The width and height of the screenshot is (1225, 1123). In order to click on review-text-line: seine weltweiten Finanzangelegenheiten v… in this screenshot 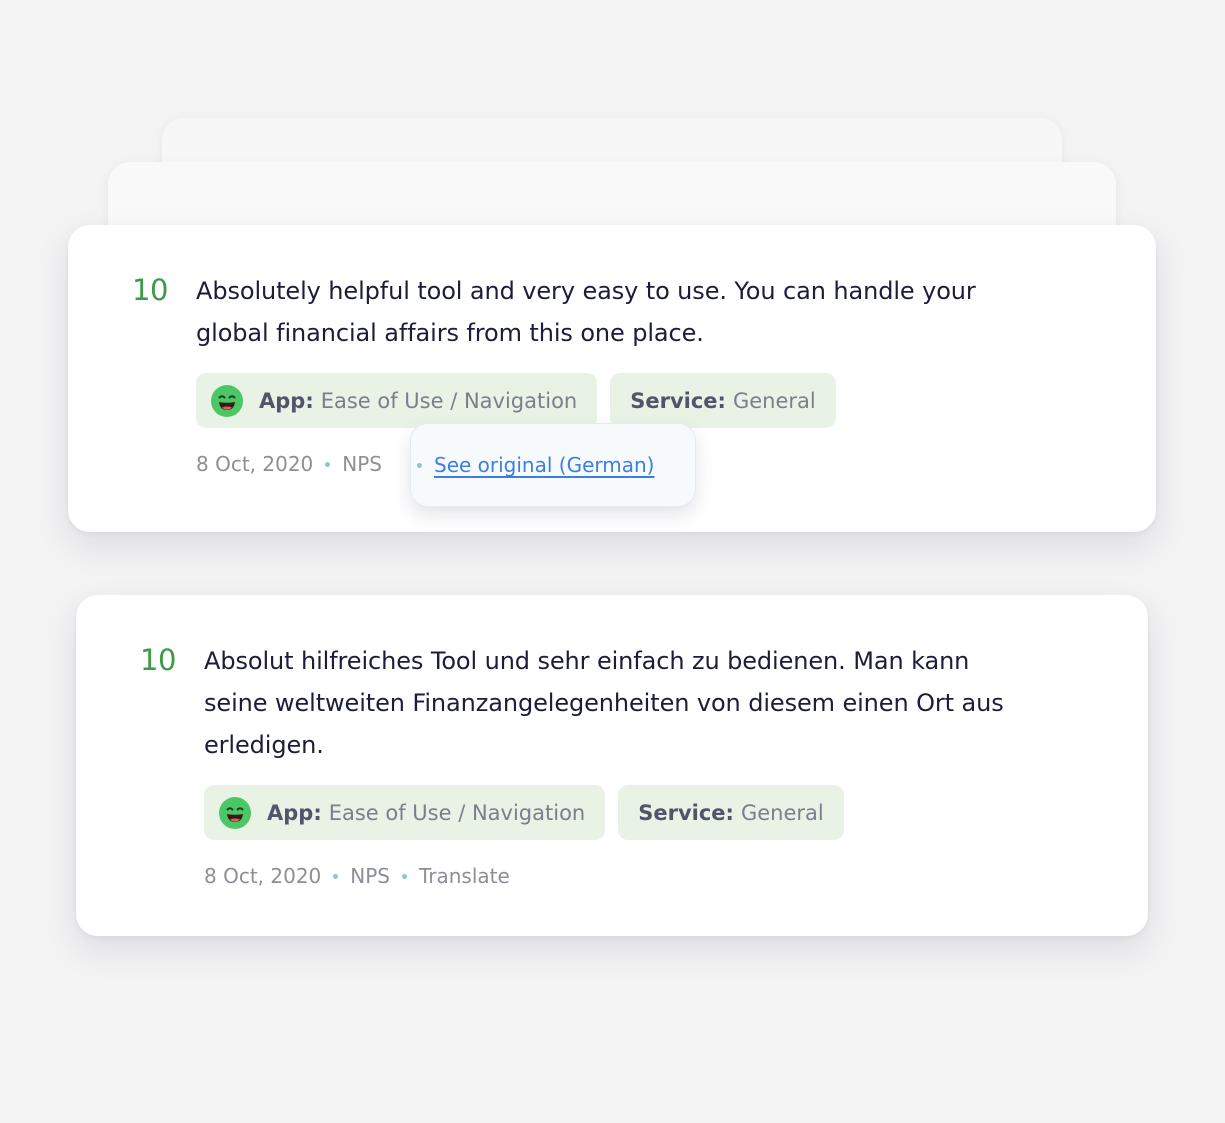, I will do `click(604, 703)`.